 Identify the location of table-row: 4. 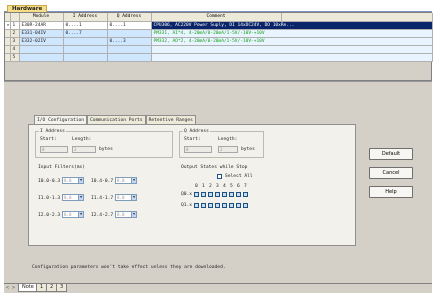
(219, 49).